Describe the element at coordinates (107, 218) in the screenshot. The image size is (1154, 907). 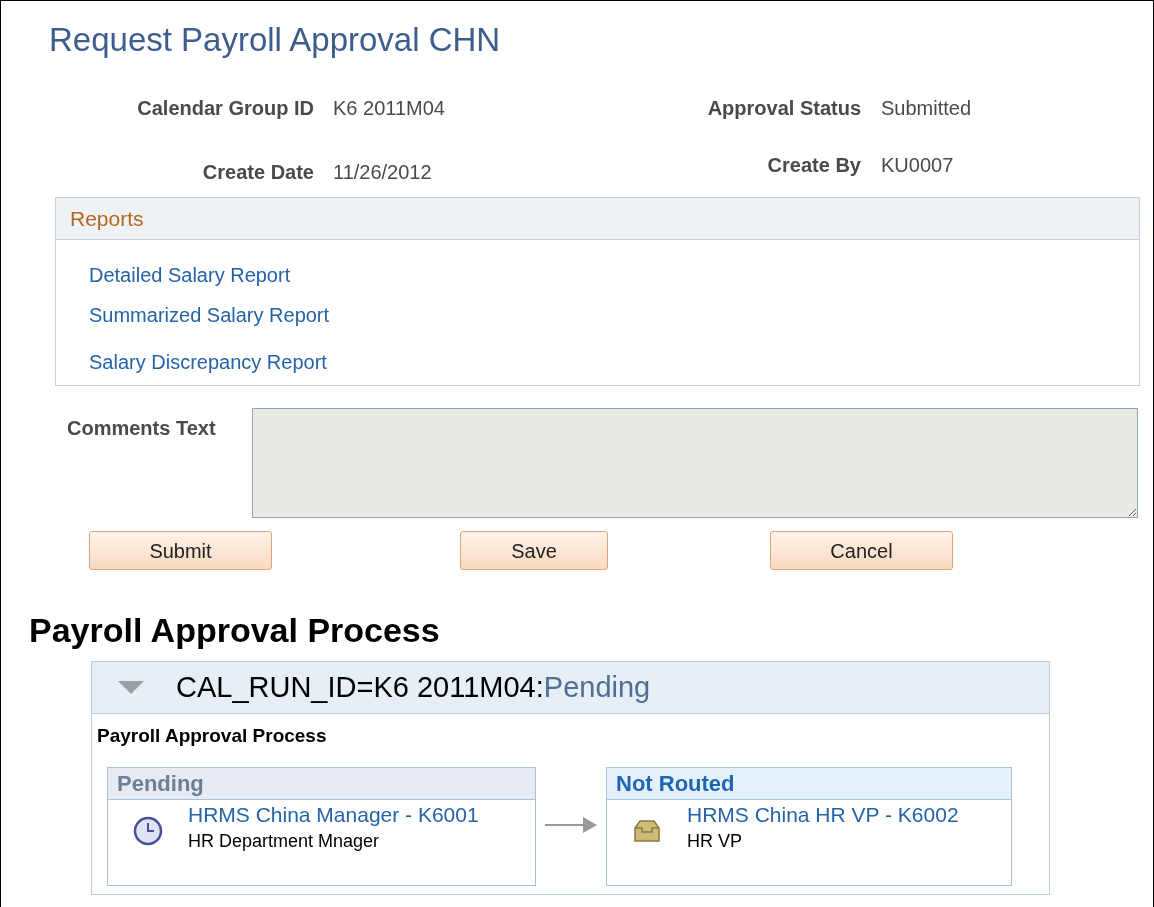
I see `reports-title: Reports` at that location.